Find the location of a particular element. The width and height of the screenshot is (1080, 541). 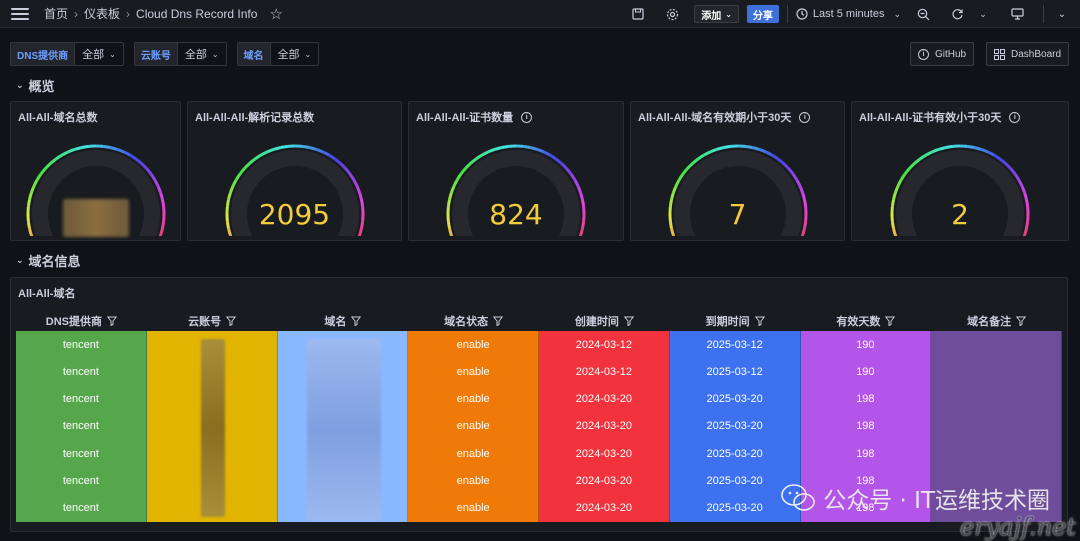

column-header: 域名状态 is located at coordinates (473, 321).